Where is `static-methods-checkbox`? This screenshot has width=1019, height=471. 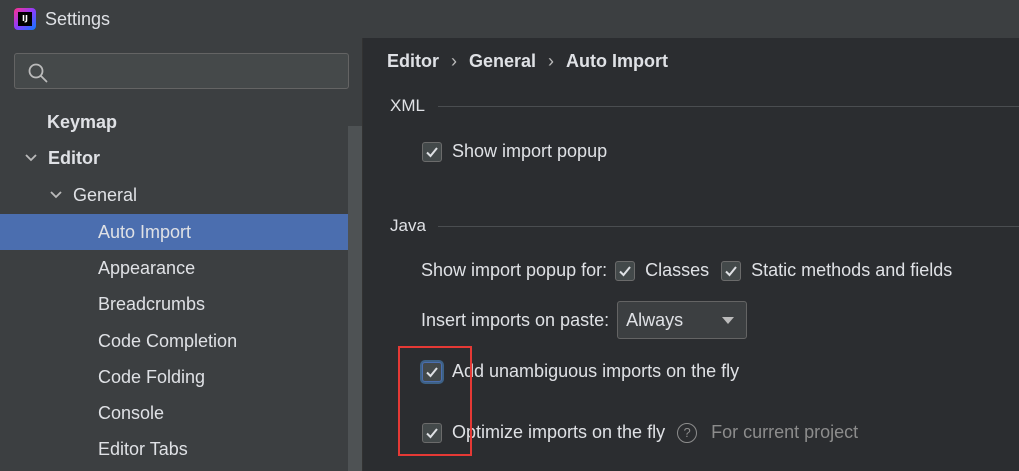
static-methods-checkbox is located at coordinates (731, 270).